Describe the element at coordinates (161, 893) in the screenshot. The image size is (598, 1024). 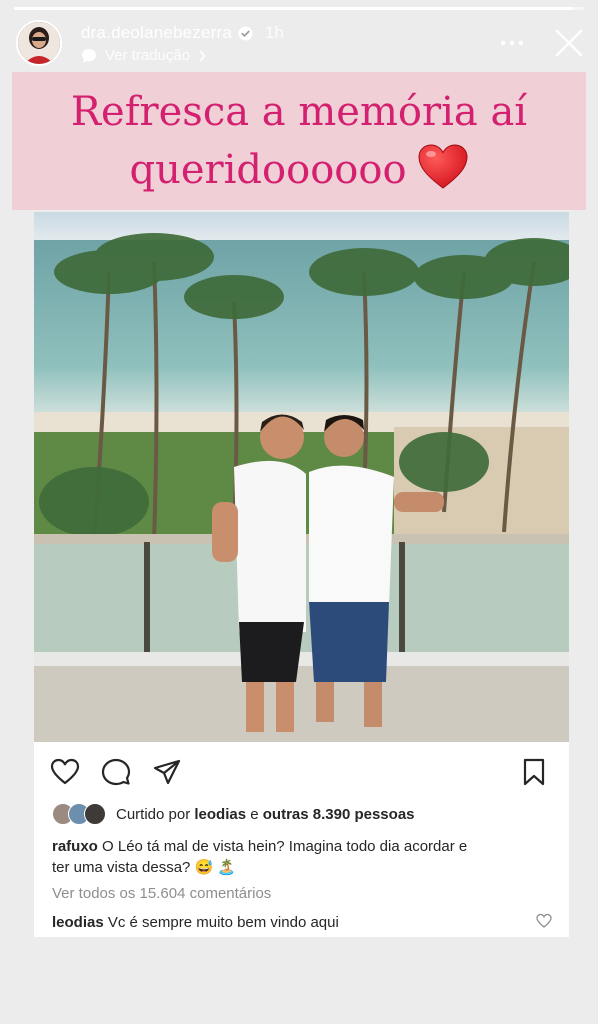
I see `view-all-comments-link: Ver todos os 15.604 comentários` at that location.